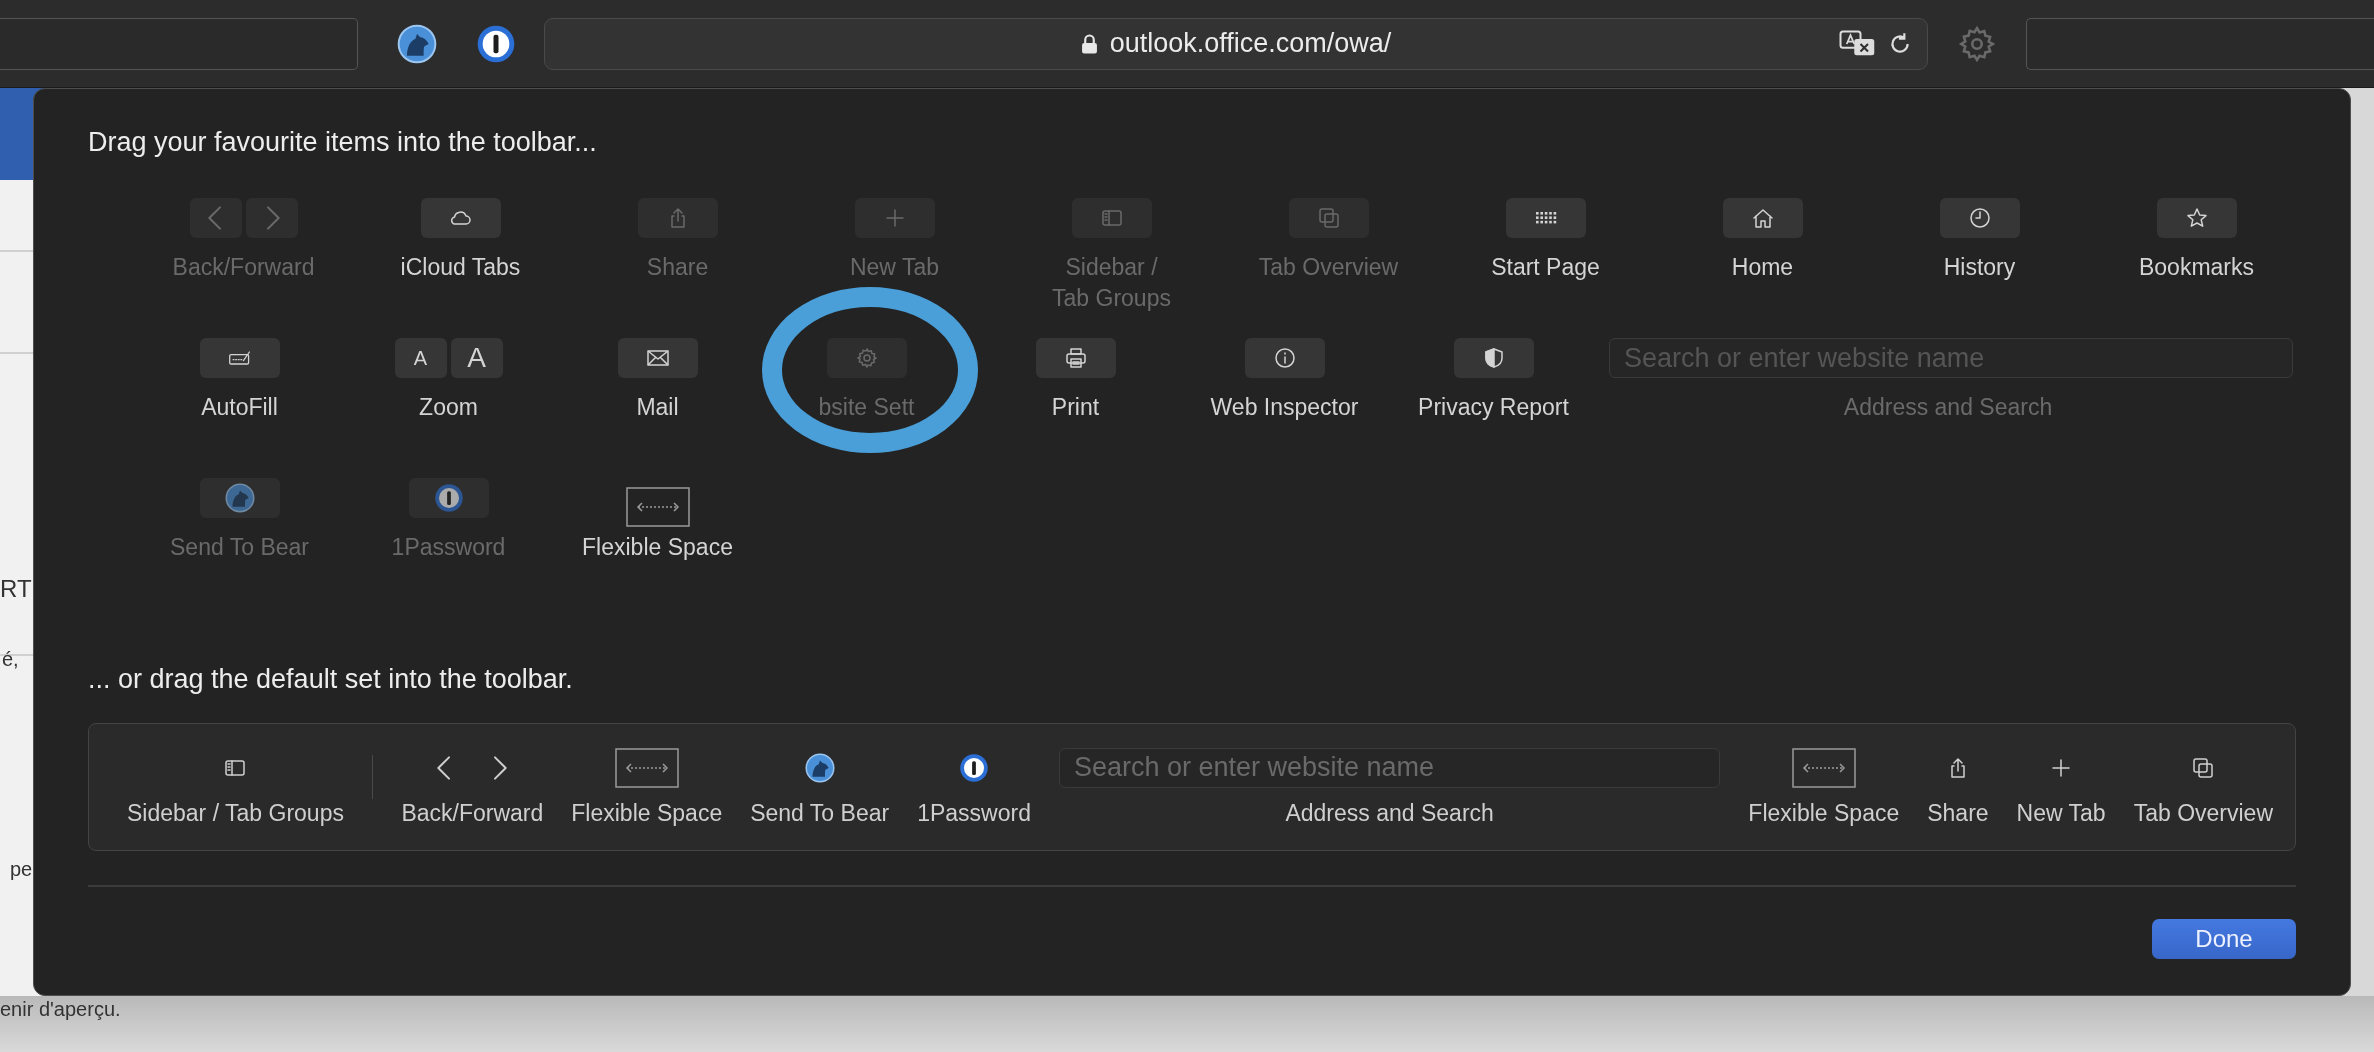 This screenshot has width=2374, height=1052. Describe the element at coordinates (10, 659) in the screenshot. I see `message-text: é,` at that location.